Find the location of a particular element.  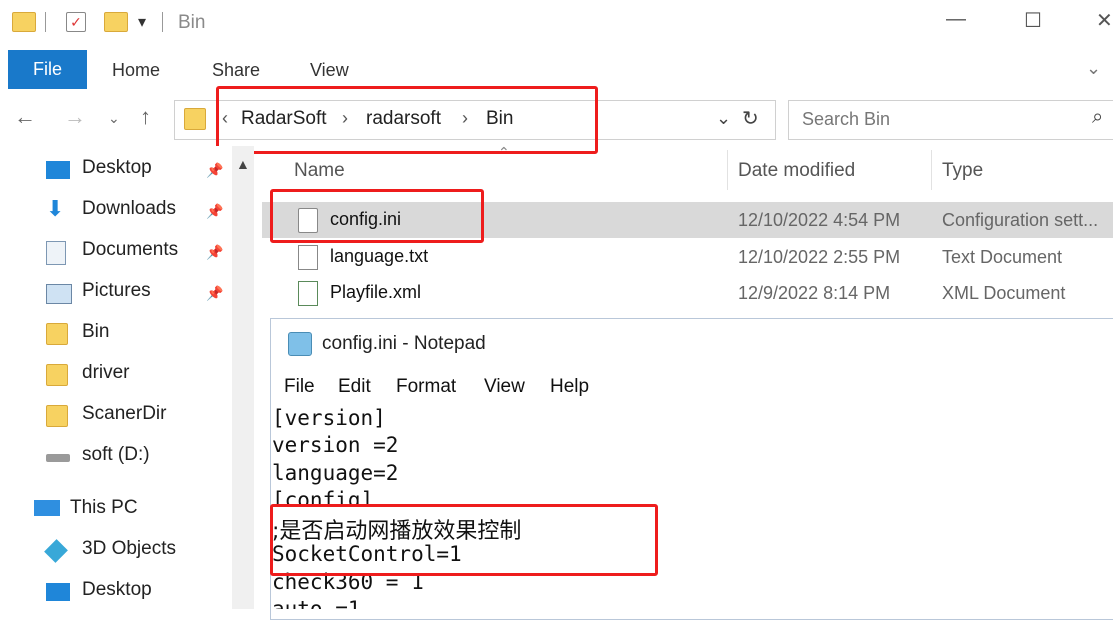

annotation-setting-highlight is located at coordinates (464, 540).